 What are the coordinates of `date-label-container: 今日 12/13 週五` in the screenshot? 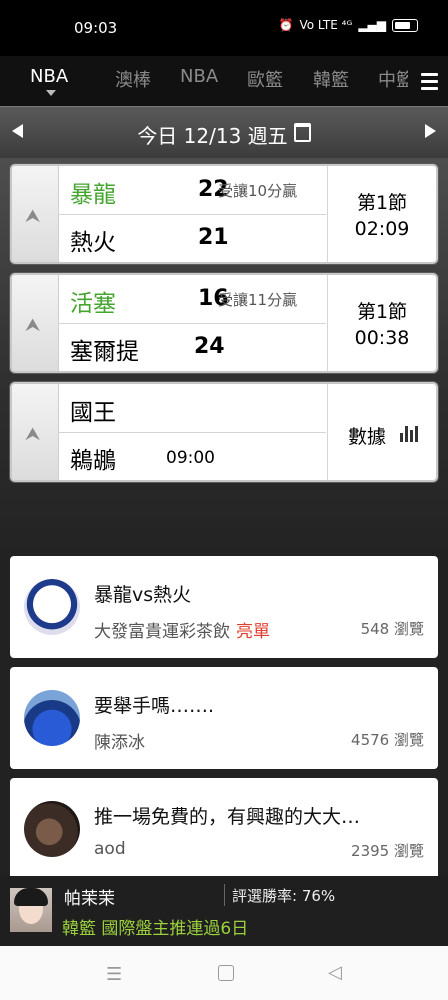 It's located at (224, 134).